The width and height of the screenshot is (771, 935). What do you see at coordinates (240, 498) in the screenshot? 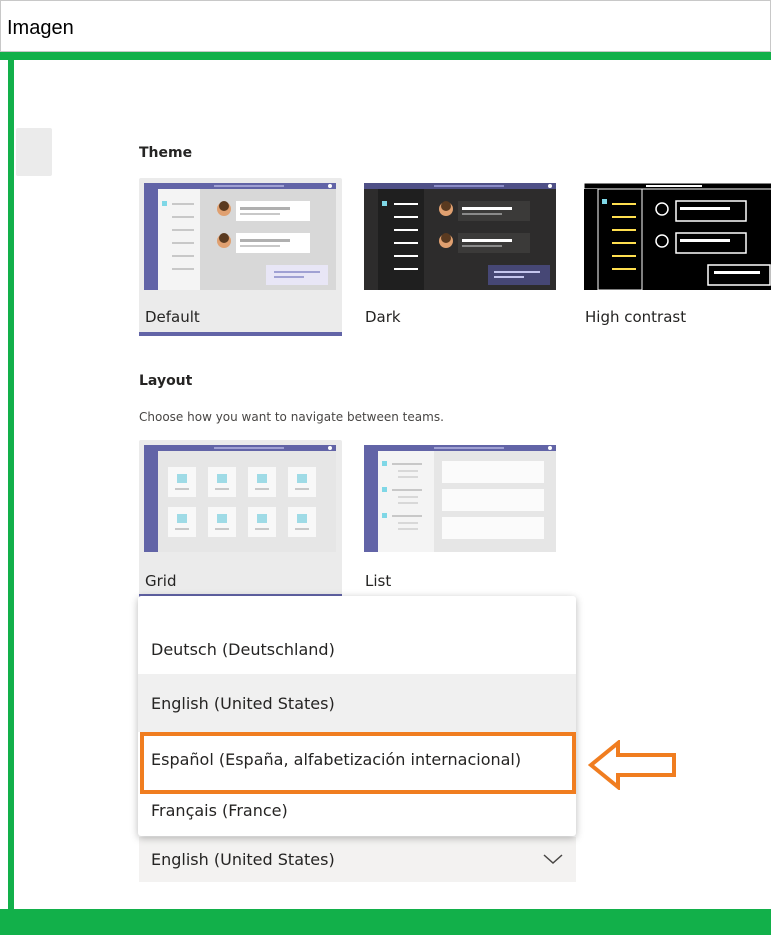
I see `layout-grid-preview` at bounding box center [240, 498].